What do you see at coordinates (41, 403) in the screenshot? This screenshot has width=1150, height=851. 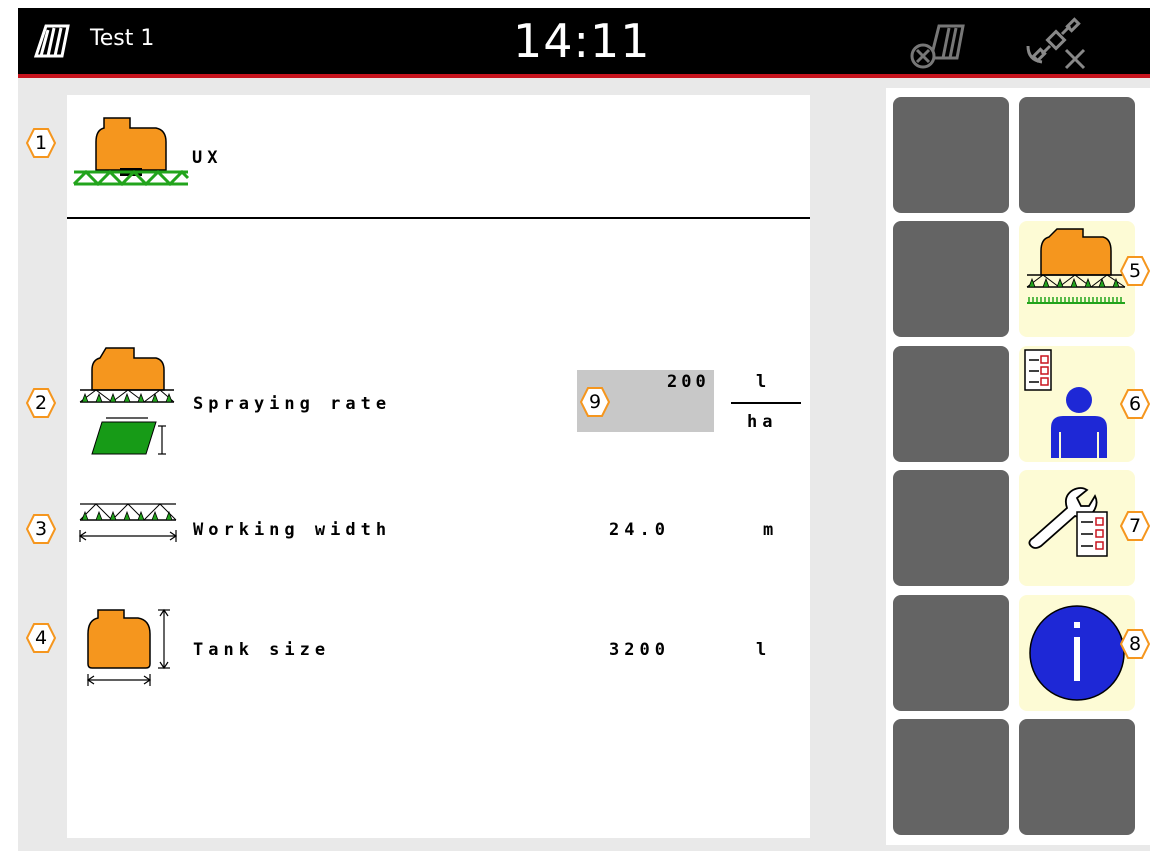 I see `callout-2: 2` at bounding box center [41, 403].